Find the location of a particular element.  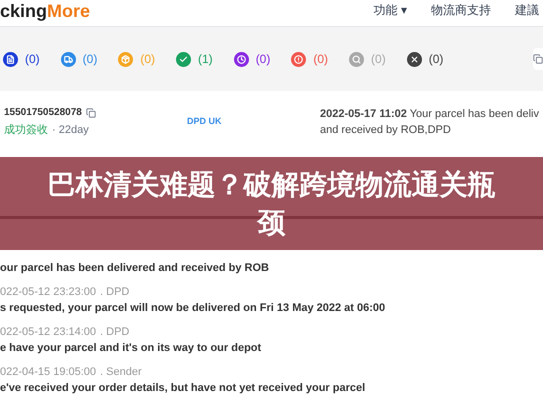

logo: ckingMore is located at coordinates (45, 11).